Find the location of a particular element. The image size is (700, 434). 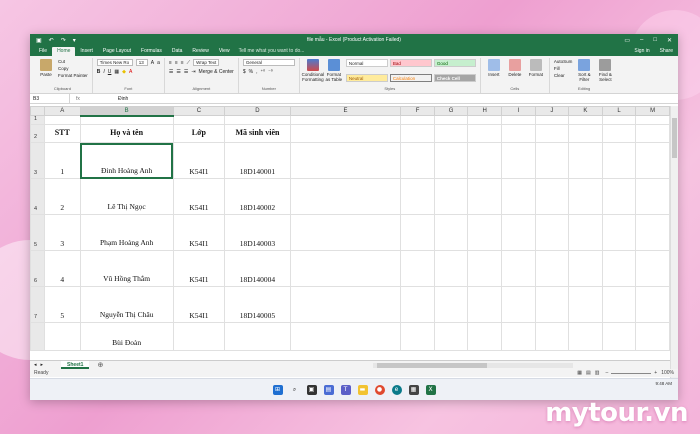

customize-icon: ▾ is located at coordinates (74, 40).